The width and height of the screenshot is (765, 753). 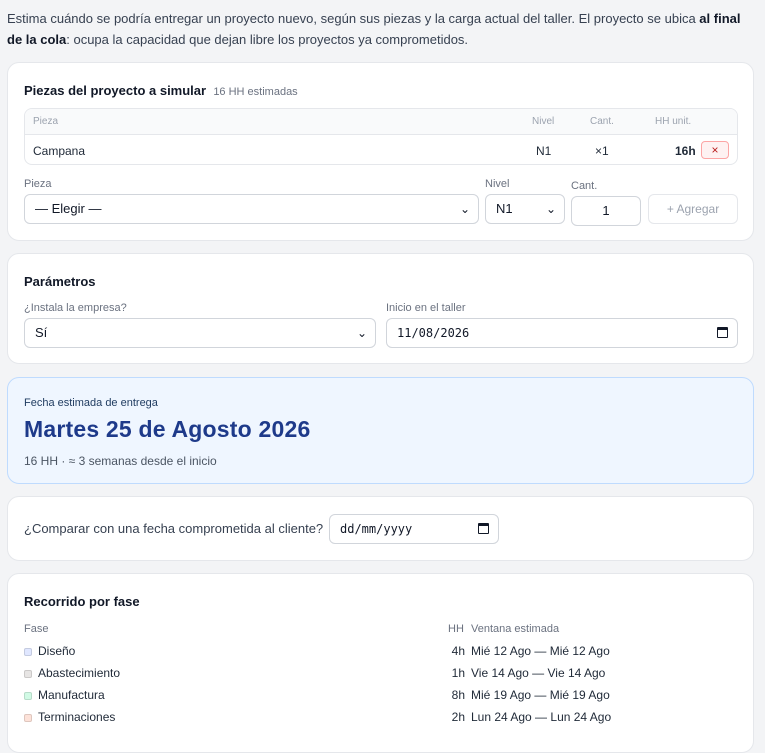 What do you see at coordinates (540, 651) in the screenshot?
I see `phase-window: Mié 12 Ago — Mié 12 Ago` at bounding box center [540, 651].